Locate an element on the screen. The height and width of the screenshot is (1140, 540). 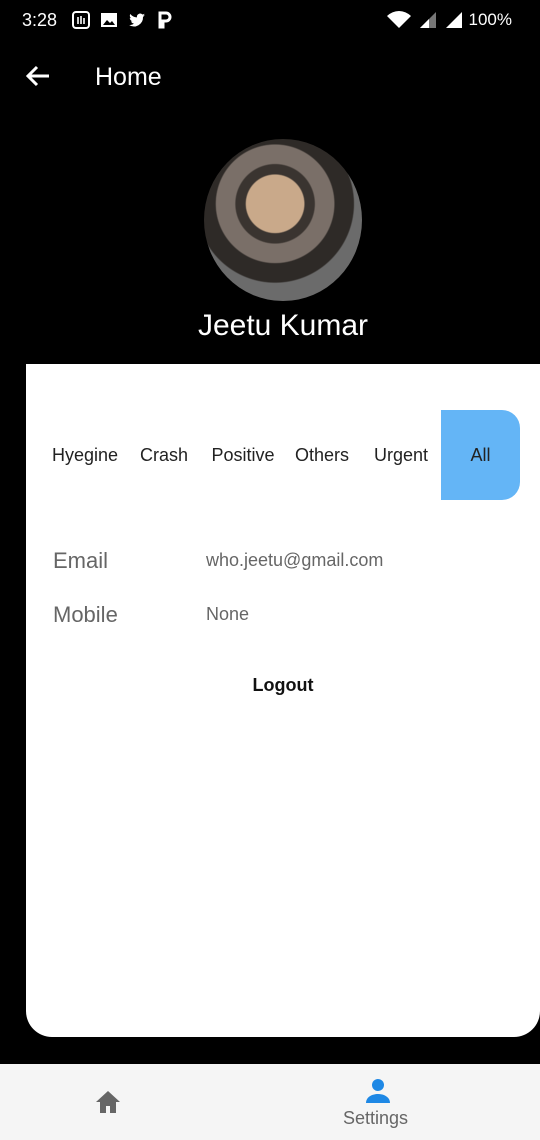
email-value: who.jeetu@gmail.com is located at coordinates (295, 560).